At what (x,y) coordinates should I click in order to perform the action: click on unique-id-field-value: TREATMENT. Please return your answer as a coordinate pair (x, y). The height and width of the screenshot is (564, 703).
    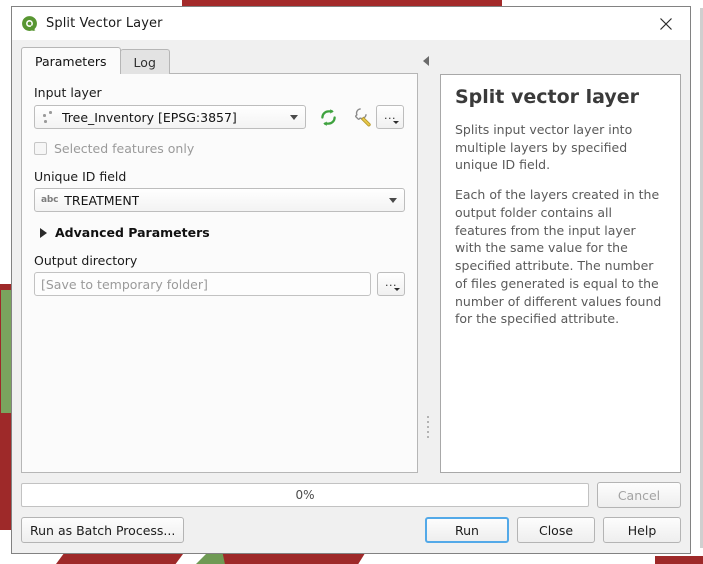
    Looking at the image, I should click on (102, 200).